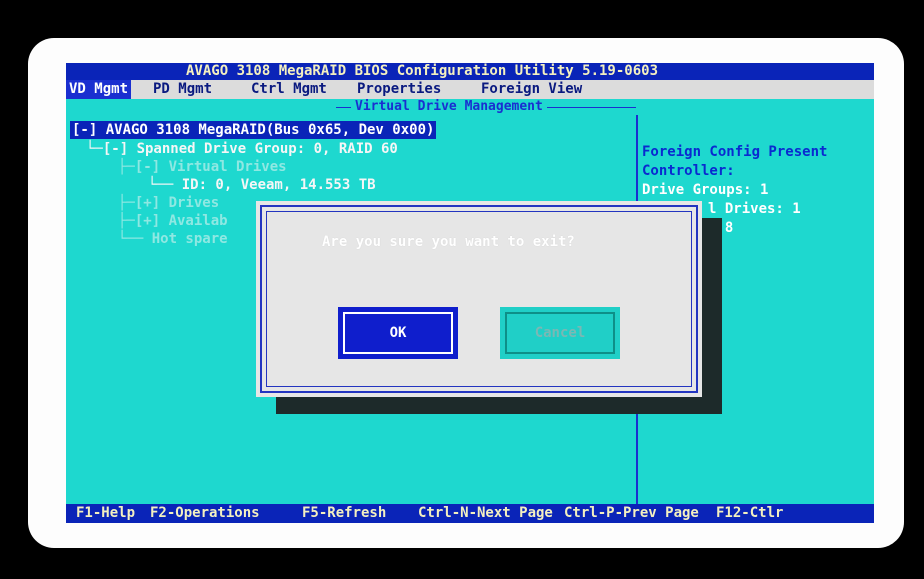 The height and width of the screenshot is (579, 924). I want to click on tree-drive-group: └─[-] Spanned Drive Group: 0, RAID 60, so click(242, 149).